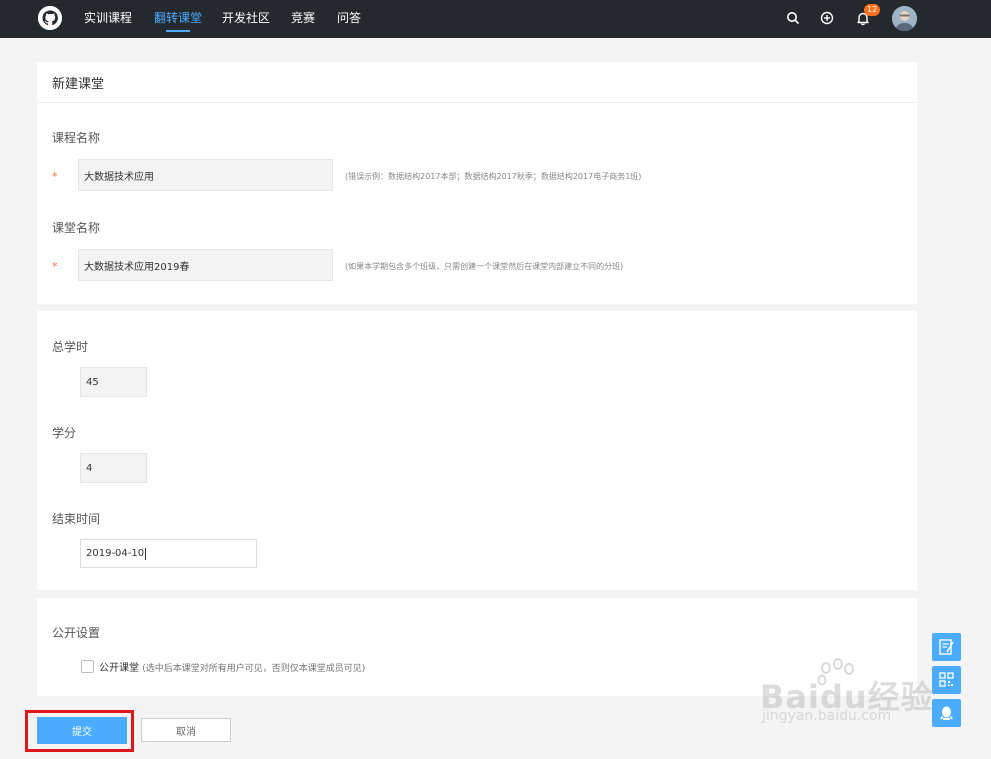  Describe the element at coordinates (87, 666) in the screenshot. I see `public-class-checkbox` at that location.